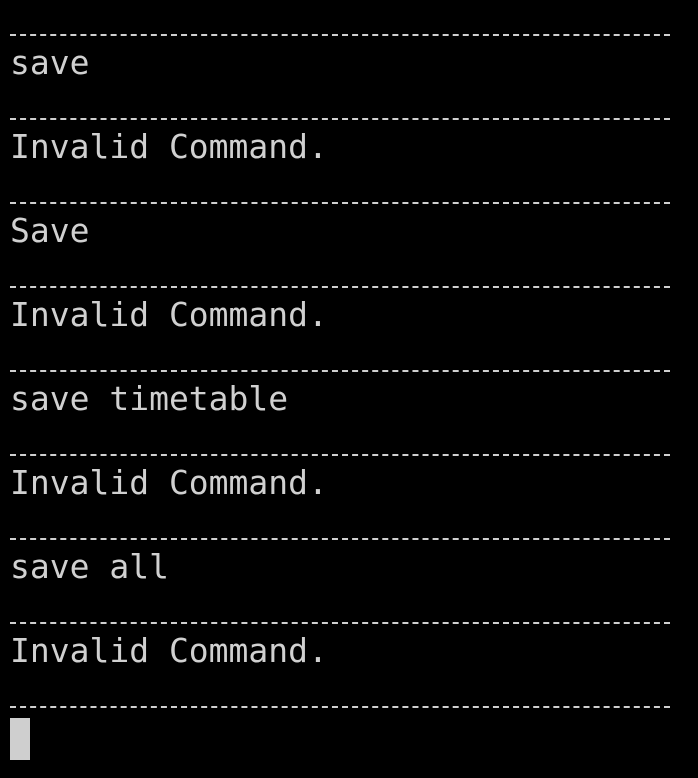 Image resolution: width=698 pixels, height=778 pixels. What do you see at coordinates (20, 739) in the screenshot?
I see `text-cursor` at bounding box center [20, 739].